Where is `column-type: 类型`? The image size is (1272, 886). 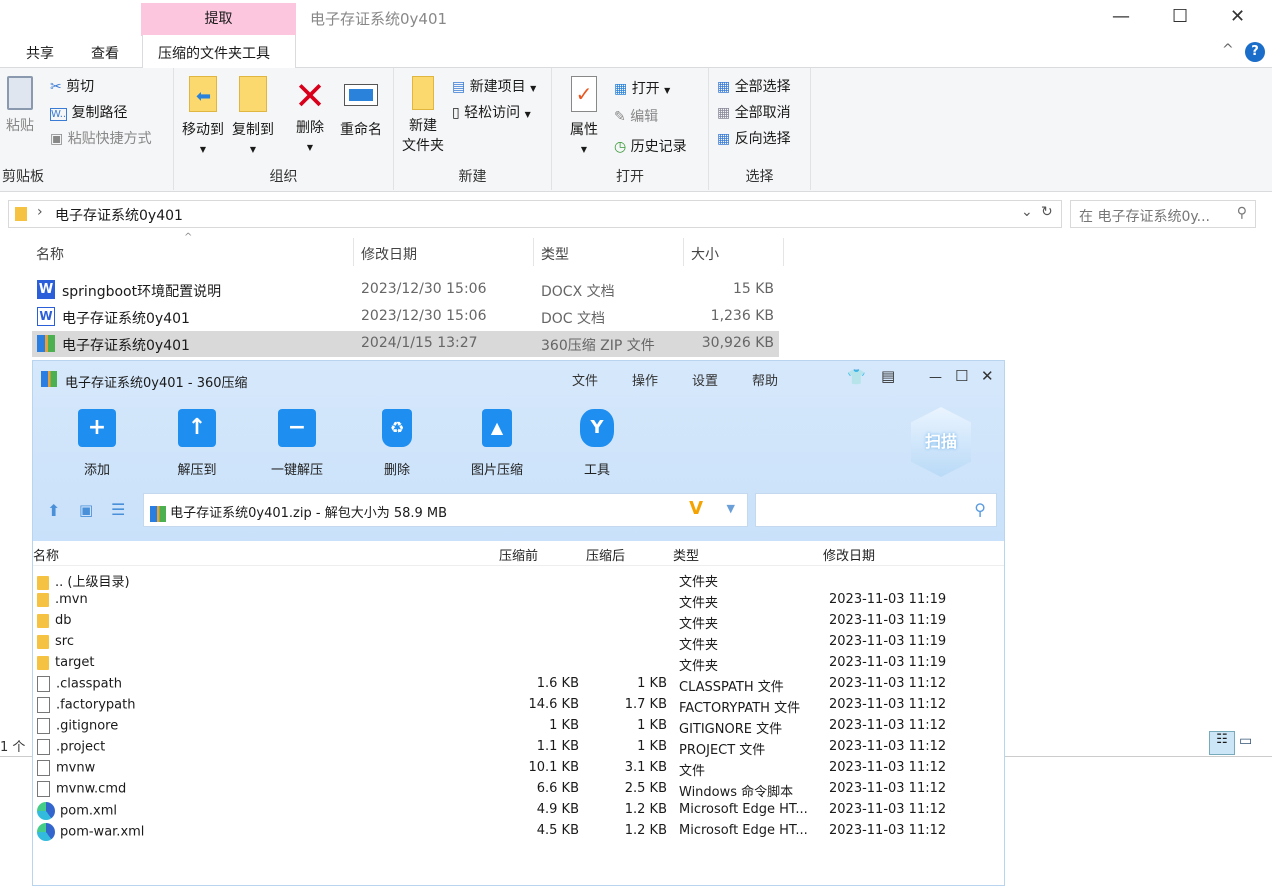
column-type: 类型 is located at coordinates (555, 254).